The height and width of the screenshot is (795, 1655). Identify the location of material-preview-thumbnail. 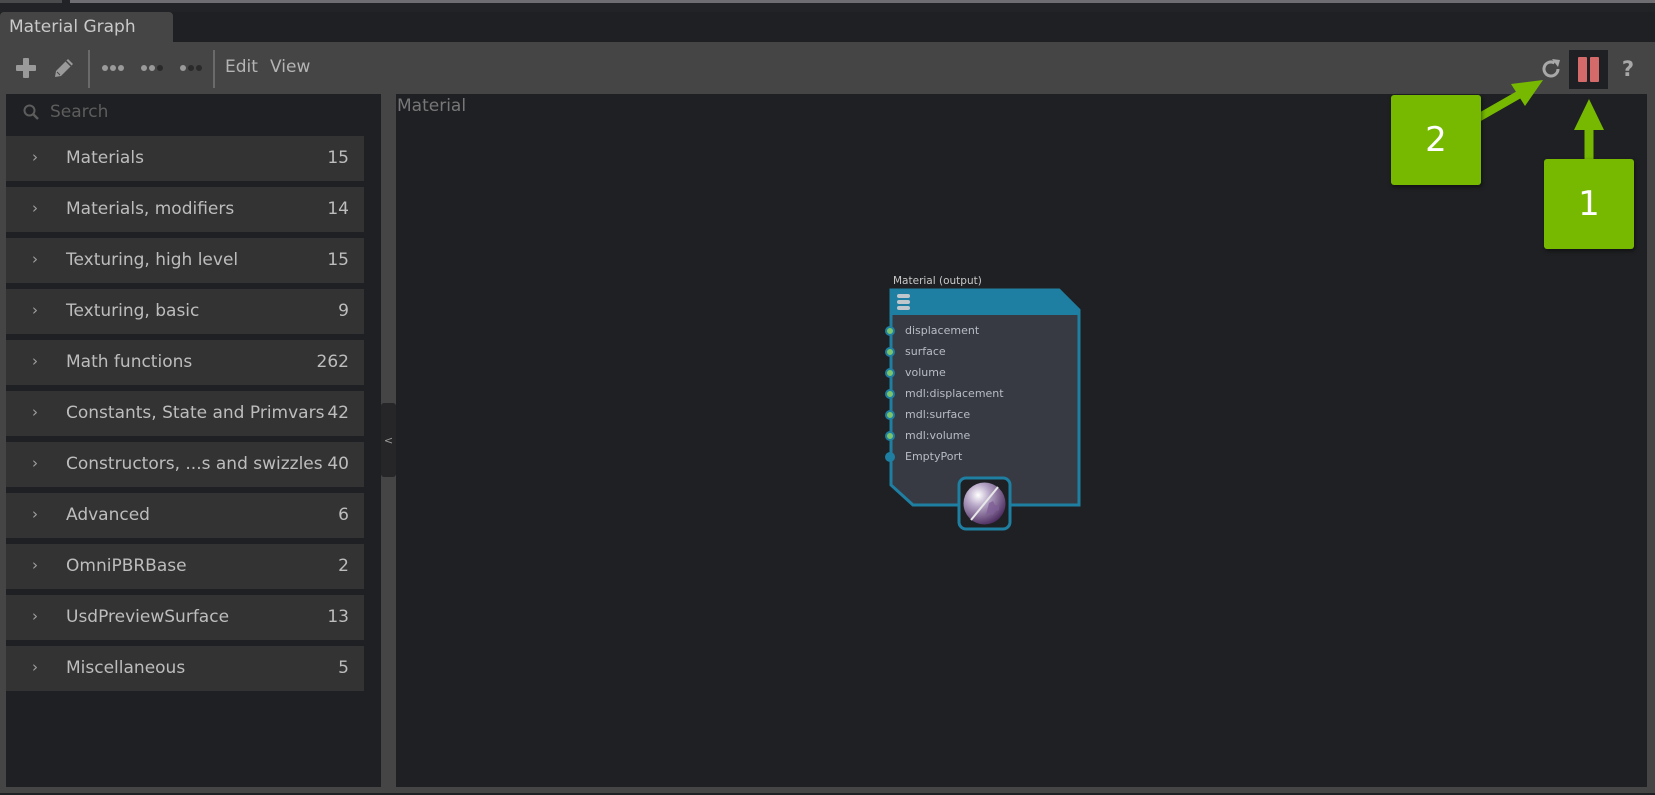
(984, 503).